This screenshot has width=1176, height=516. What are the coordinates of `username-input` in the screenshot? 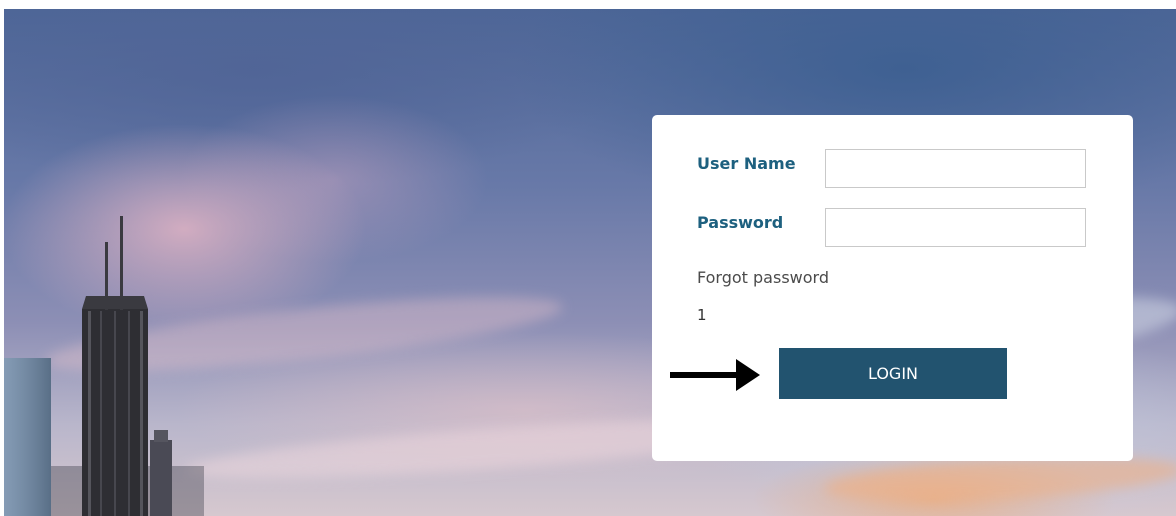 It's located at (955, 168).